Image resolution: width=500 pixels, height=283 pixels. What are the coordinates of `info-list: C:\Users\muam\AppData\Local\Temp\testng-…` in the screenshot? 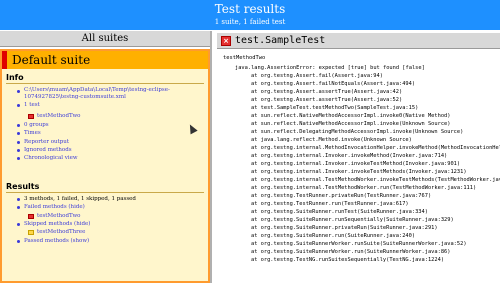 It's located at (112, 98).